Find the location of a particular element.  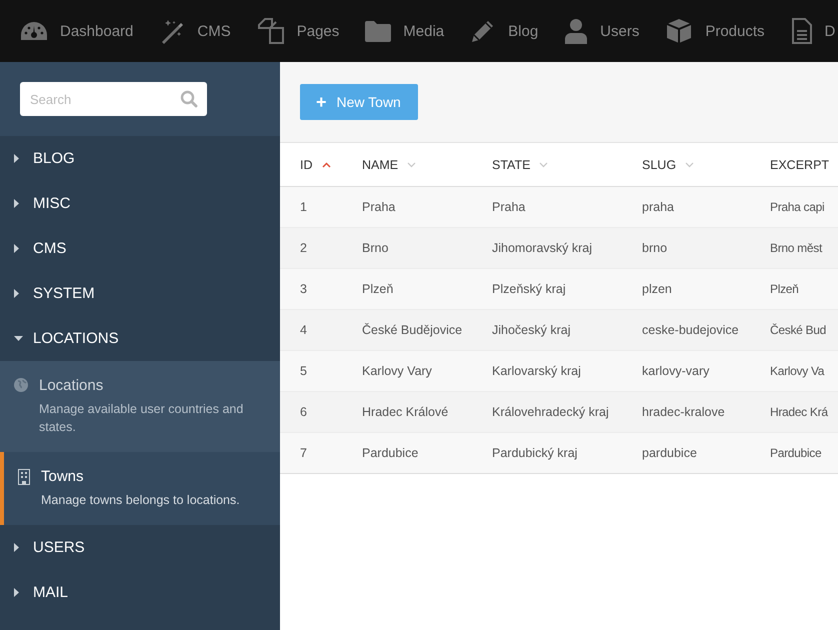

table-cell: brno is located at coordinates (655, 248).